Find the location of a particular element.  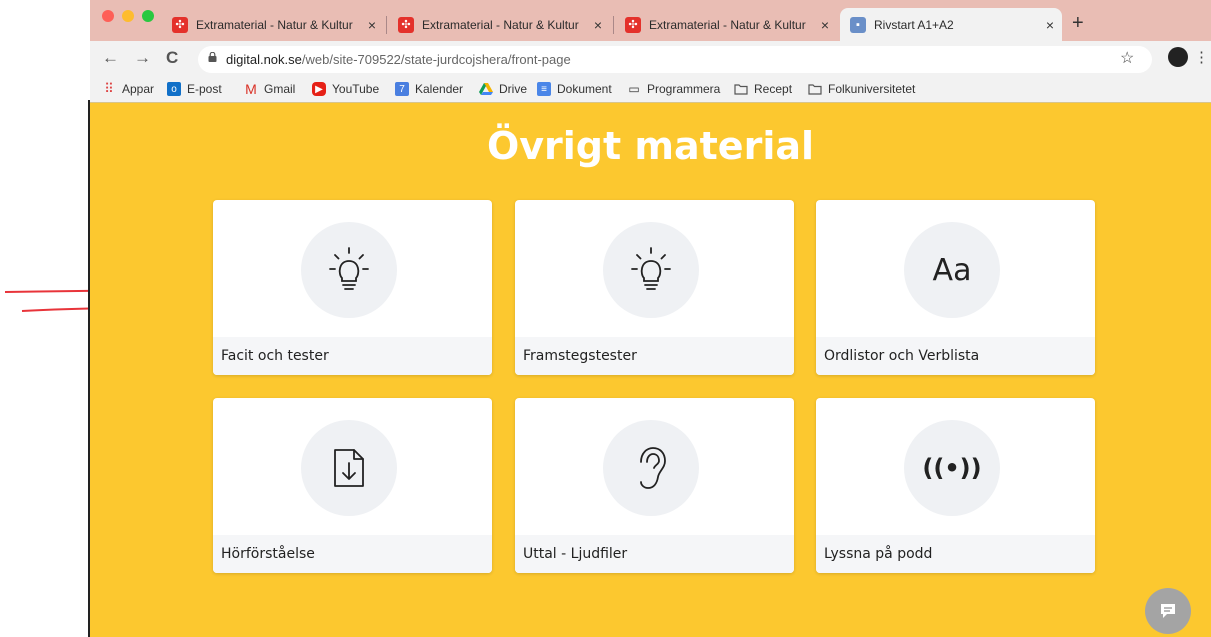

bookmark-folkuniversitetet: Folkuniversitetet is located at coordinates (861, 89).